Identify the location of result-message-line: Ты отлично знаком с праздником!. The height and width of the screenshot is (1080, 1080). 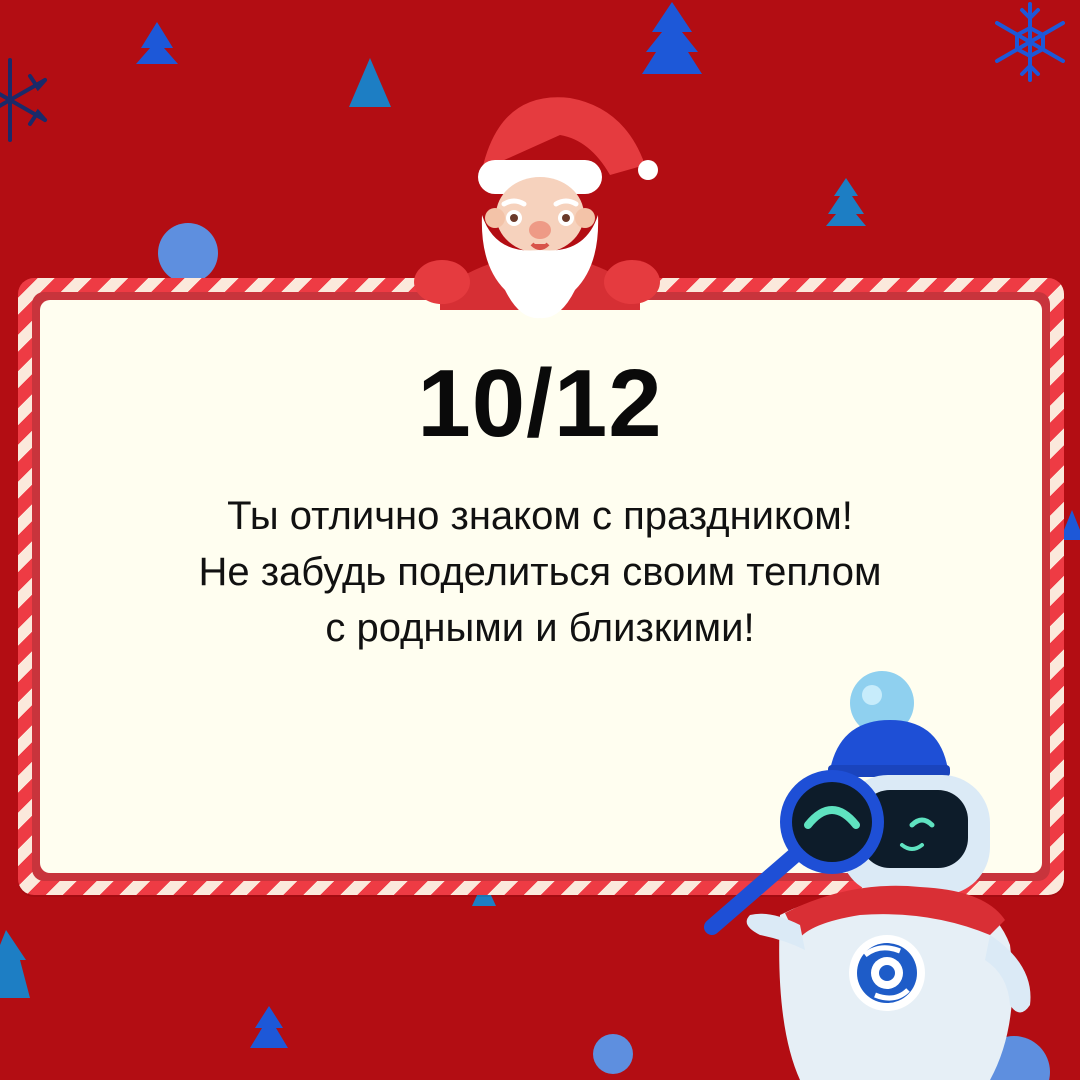
(540, 516).